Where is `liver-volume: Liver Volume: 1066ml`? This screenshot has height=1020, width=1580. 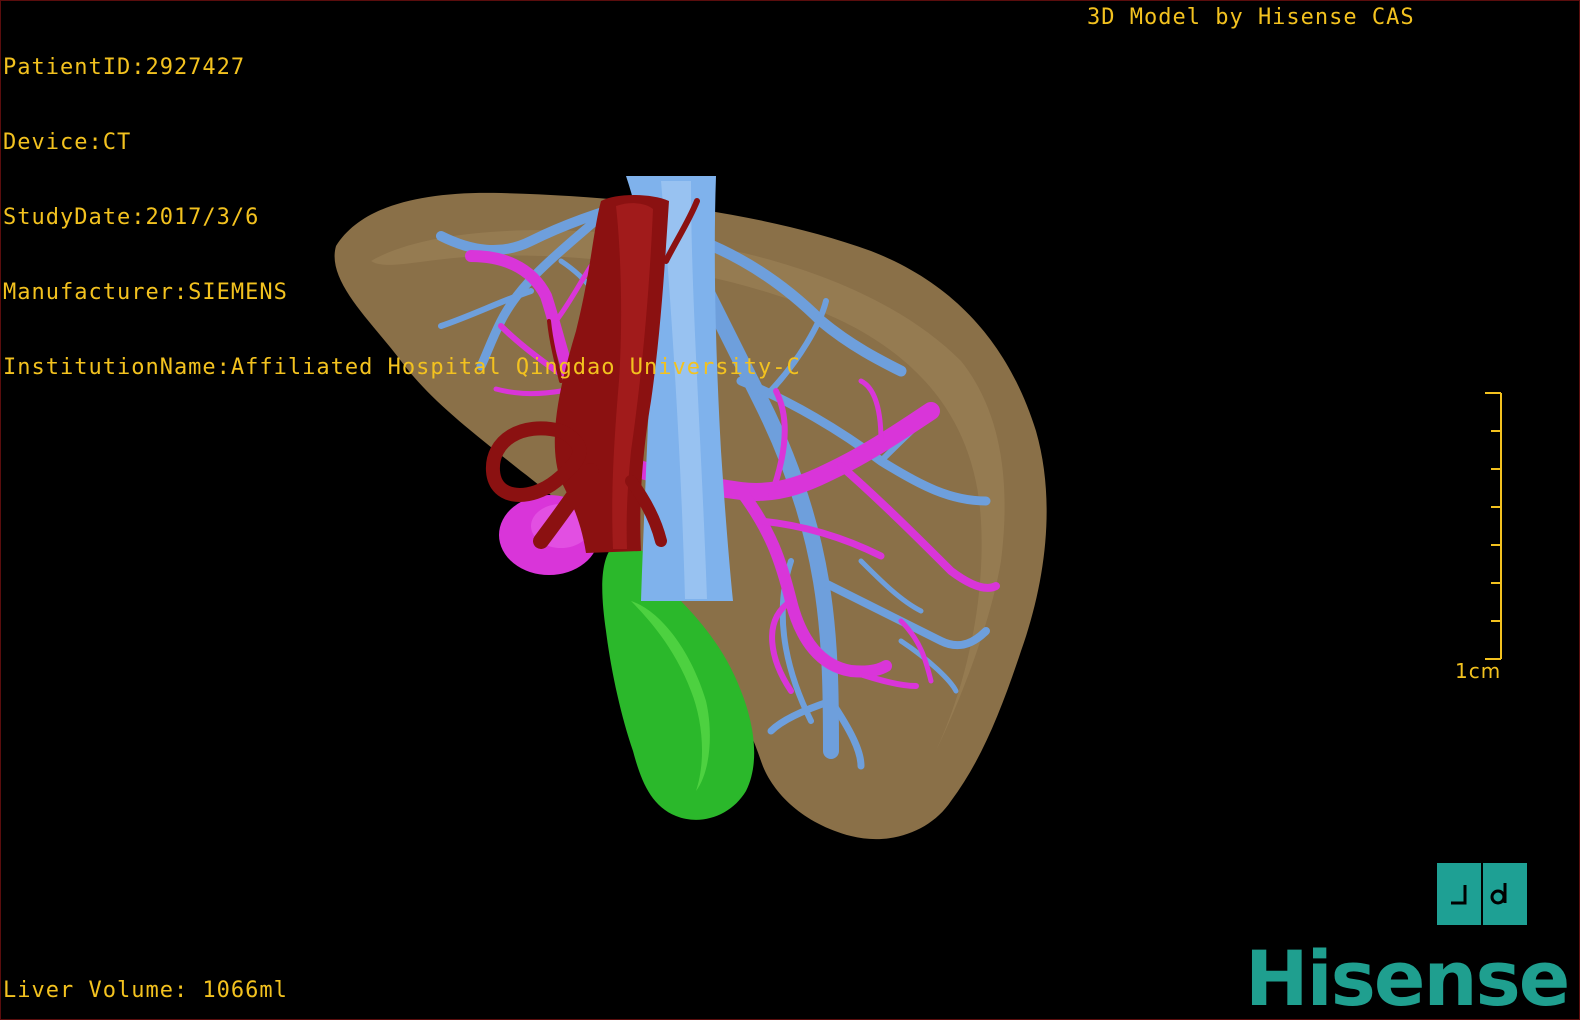
liver-volume: Liver Volume: 1066ml is located at coordinates (145, 990).